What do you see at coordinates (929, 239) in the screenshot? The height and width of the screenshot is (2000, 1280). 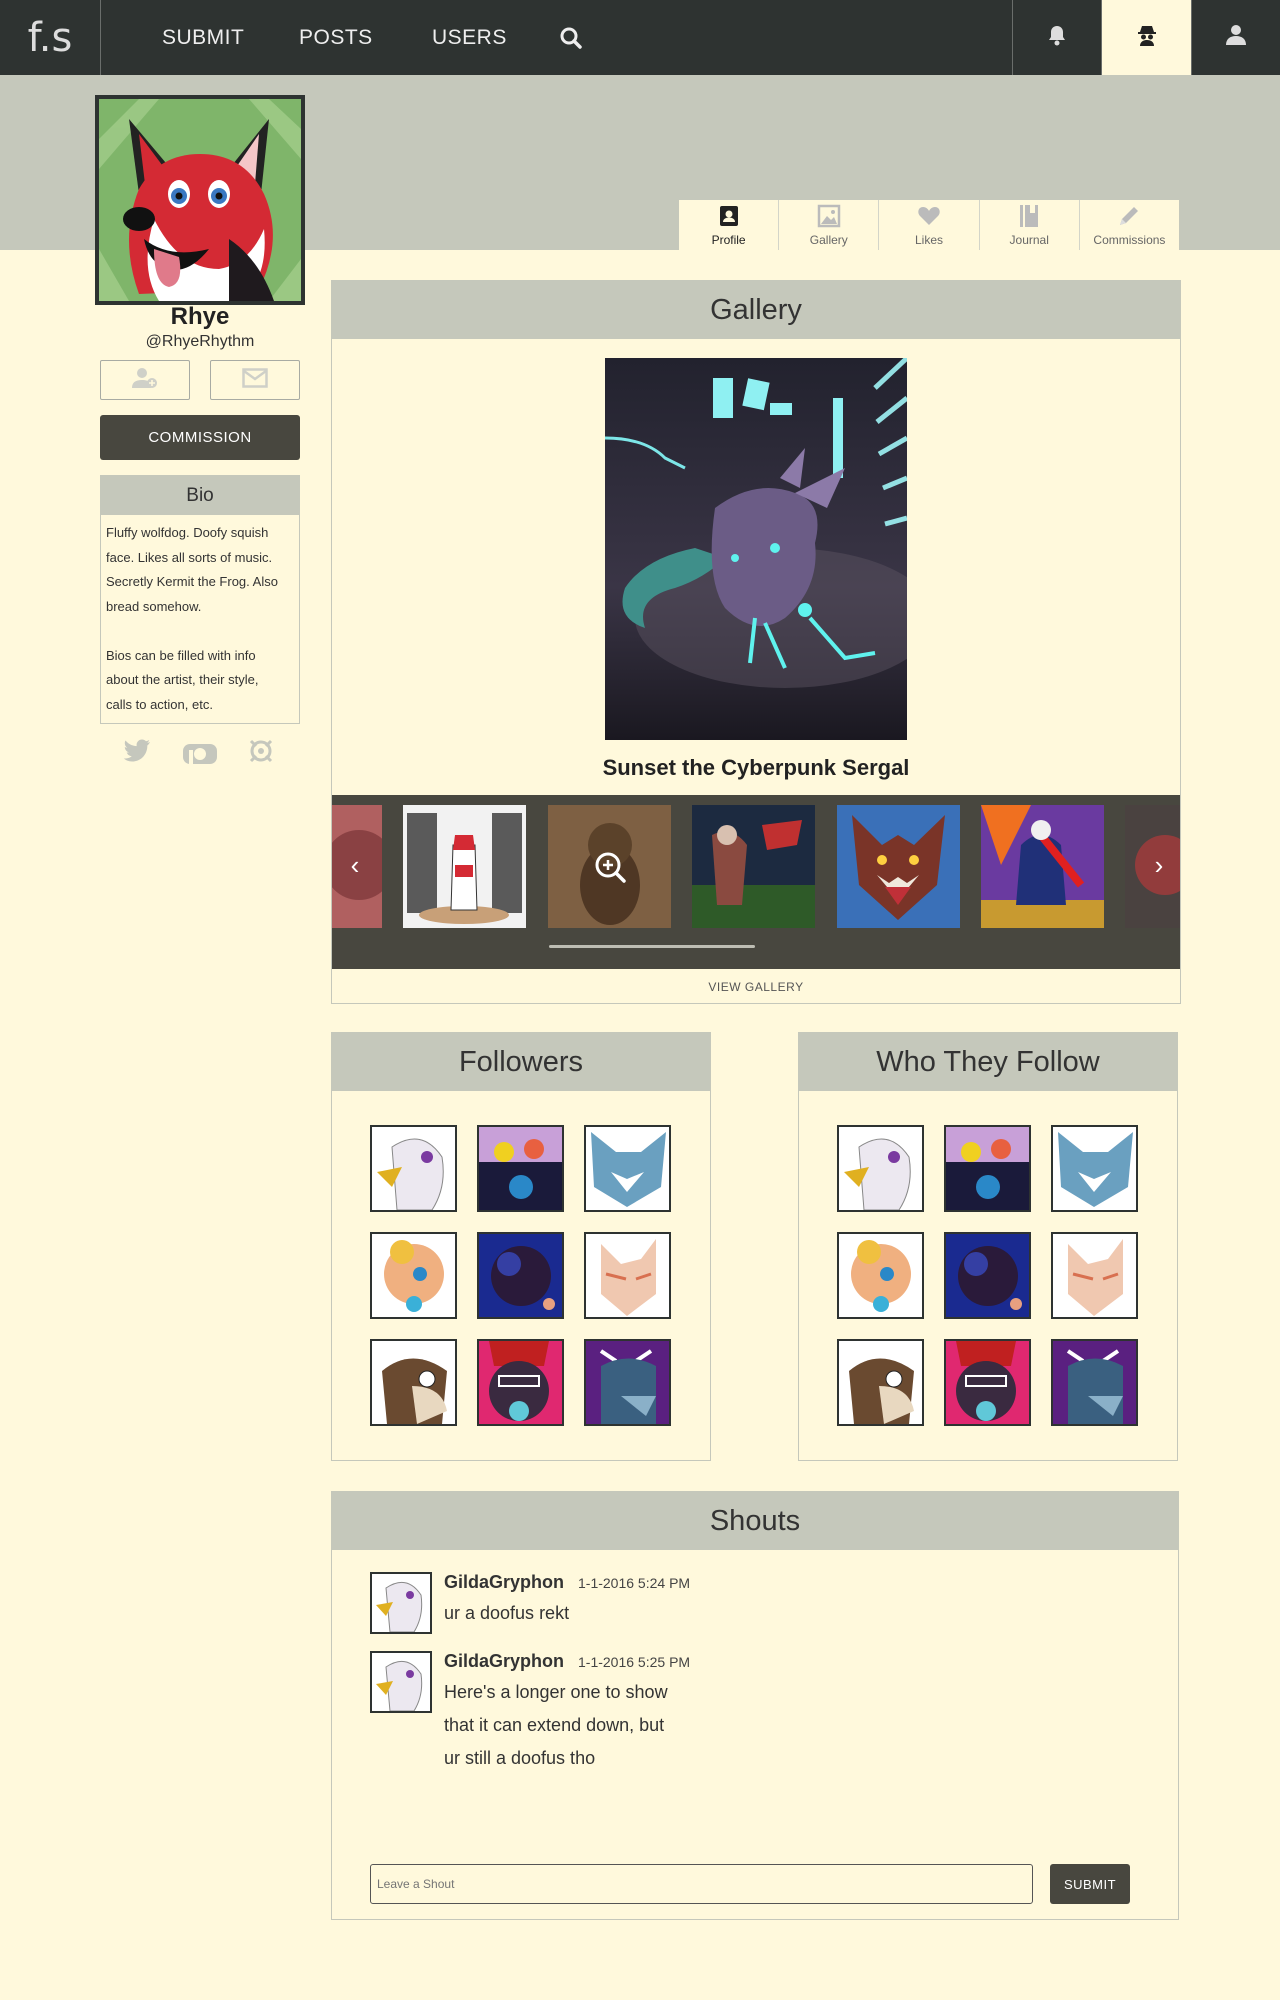 I see `tab-label: Likes` at bounding box center [929, 239].